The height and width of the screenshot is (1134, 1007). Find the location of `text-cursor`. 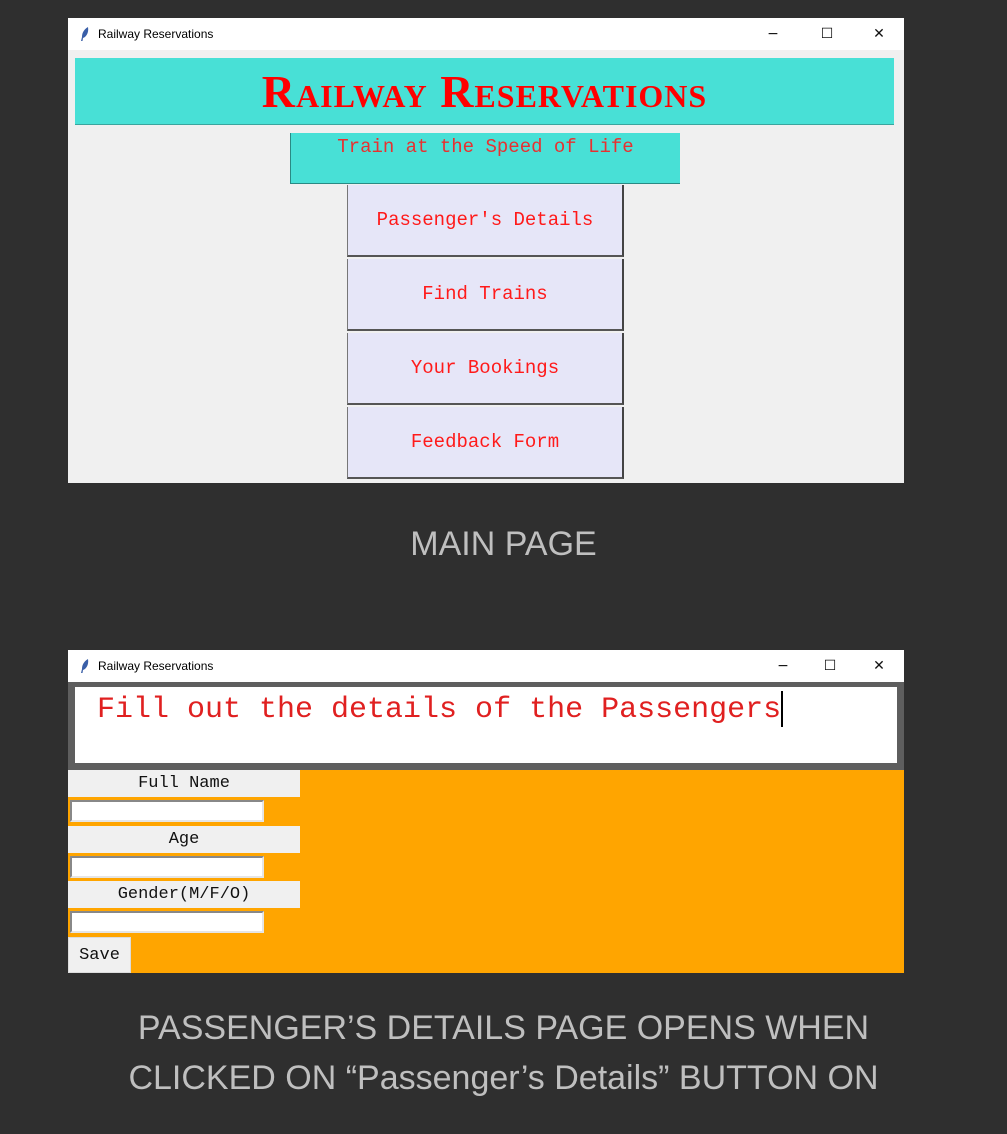

text-cursor is located at coordinates (782, 709).